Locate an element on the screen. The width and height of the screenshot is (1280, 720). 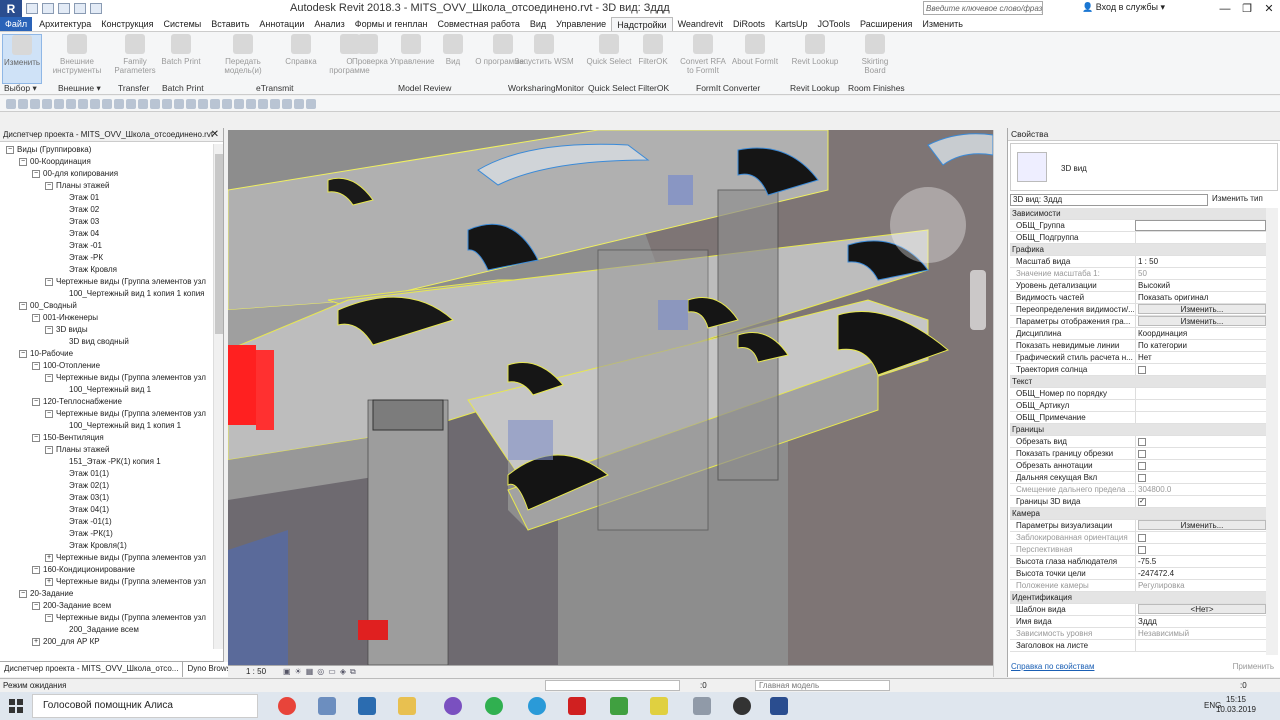
ribbon-button-0: Изменить is located at coordinates (22, 59).